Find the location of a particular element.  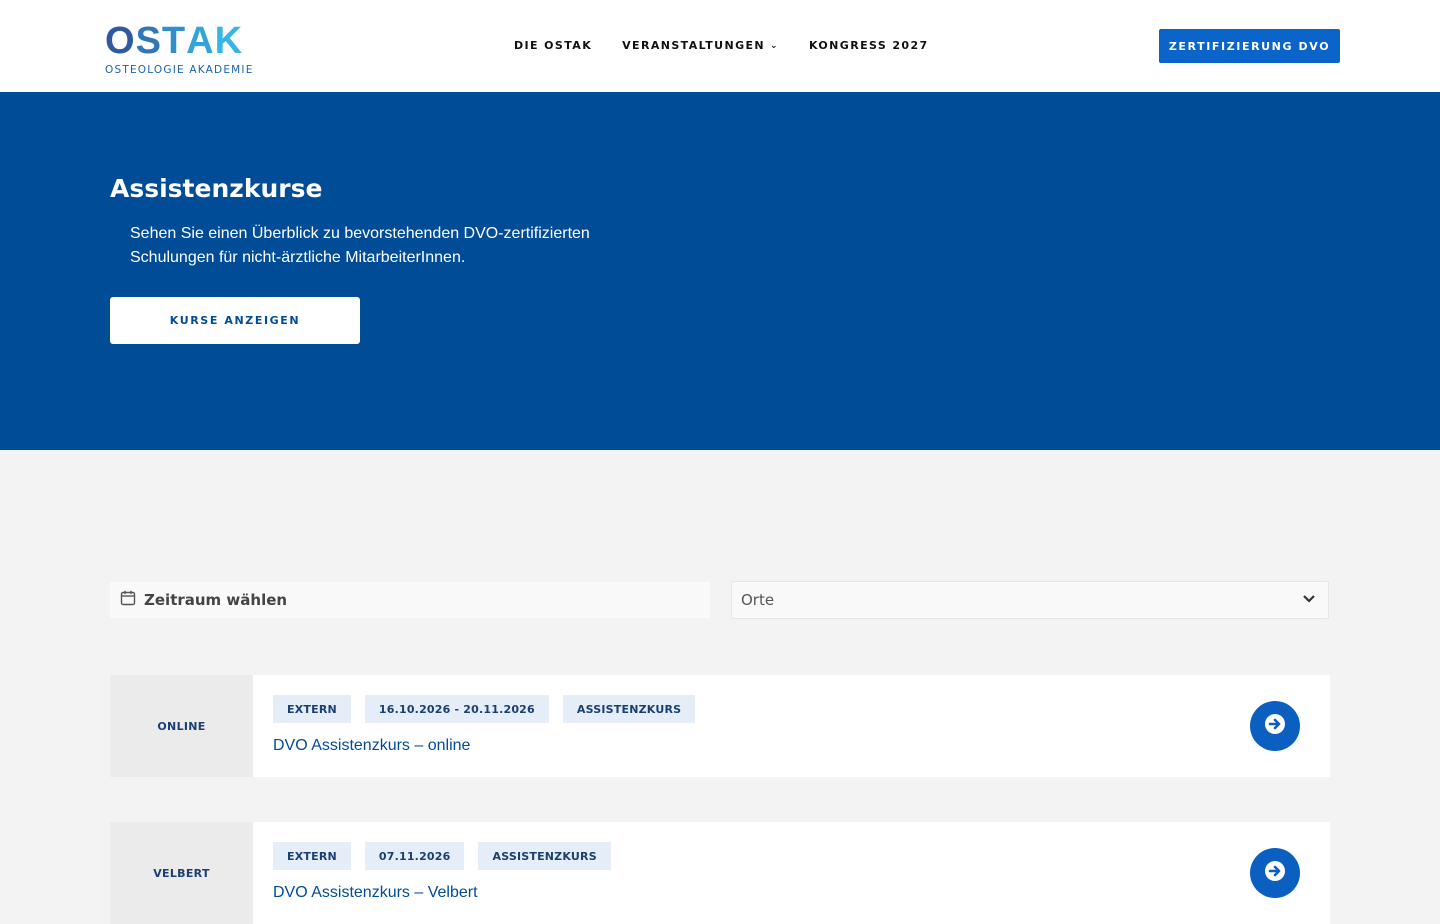

course-title-link: DVO Assistenzkurs – Velbert is located at coordinates (801, 893).